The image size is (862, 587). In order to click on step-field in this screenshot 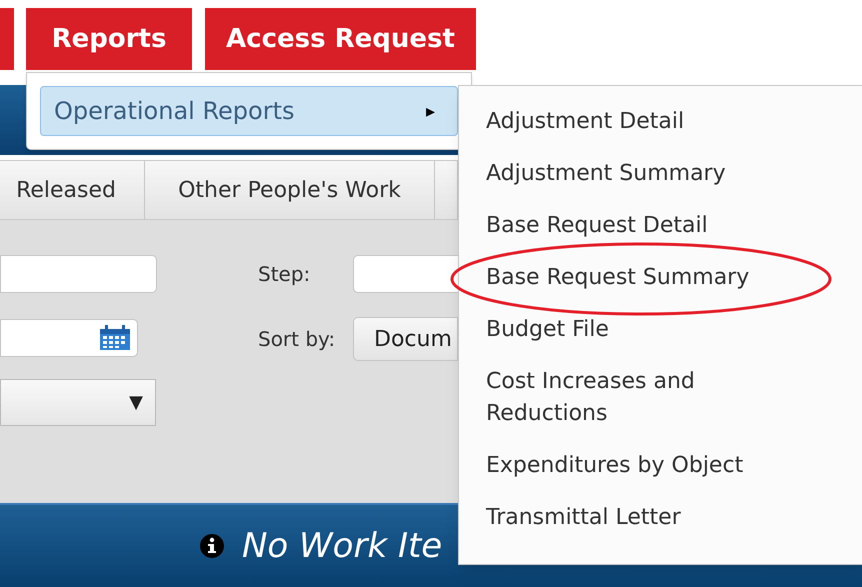, I will do `click(405, 274)`.